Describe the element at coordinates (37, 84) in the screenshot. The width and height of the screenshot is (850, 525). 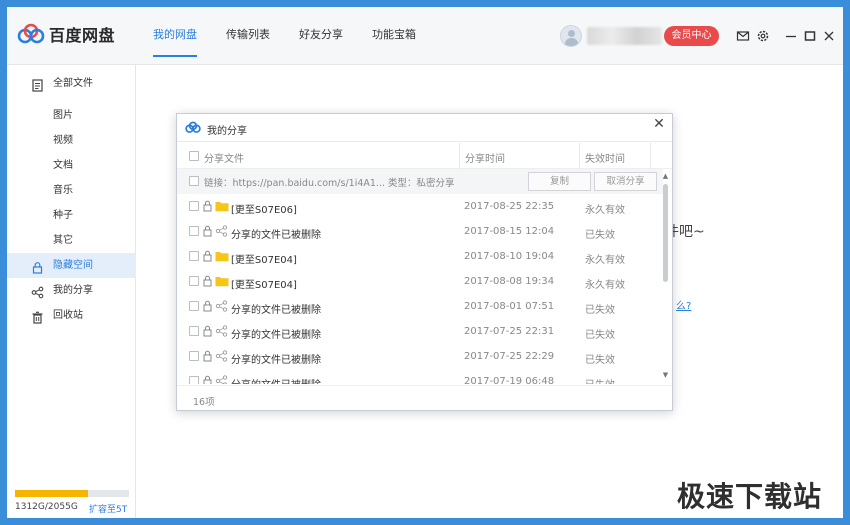
I see `file-icon` at that location.